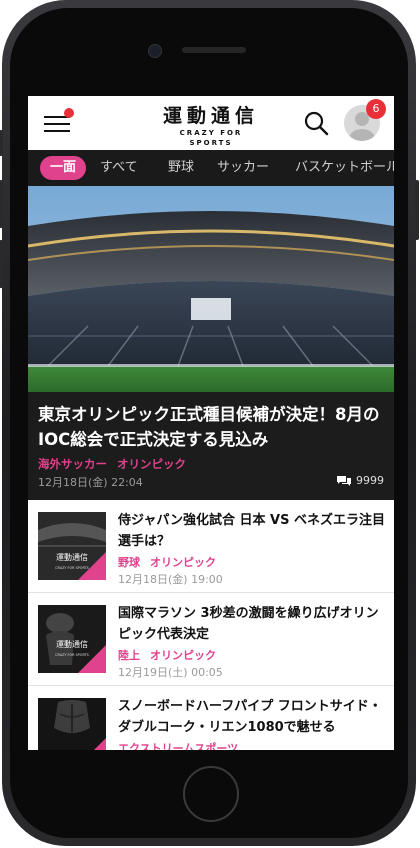 The image size is (420, 848). What do you see at coordinates (129, 655) in the screenshot?
I see `category-tag: 陸上` at bounding box center [129, 655].